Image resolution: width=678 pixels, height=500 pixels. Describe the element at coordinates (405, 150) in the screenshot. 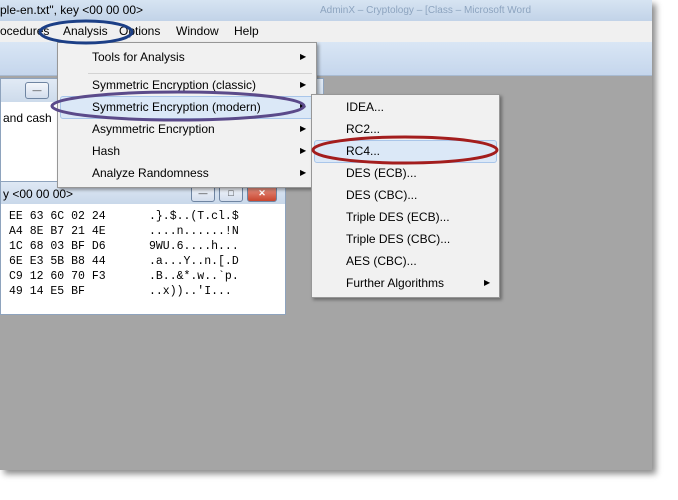

I see `annotation-ring-rc4` at that location.